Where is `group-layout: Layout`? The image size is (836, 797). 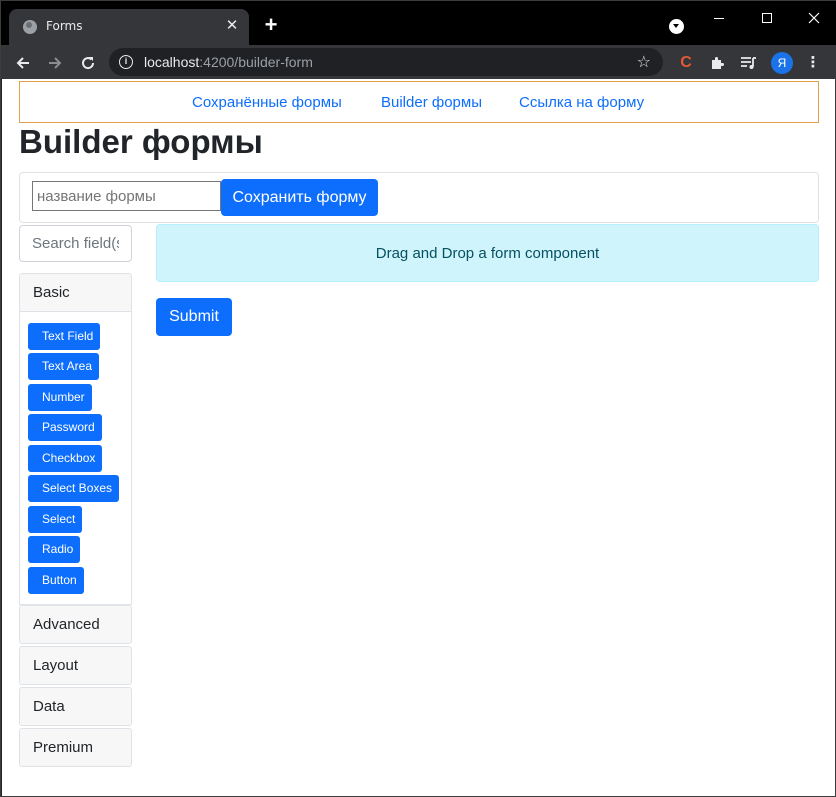 group-layout: Layout is located at coordinates (75, 665).